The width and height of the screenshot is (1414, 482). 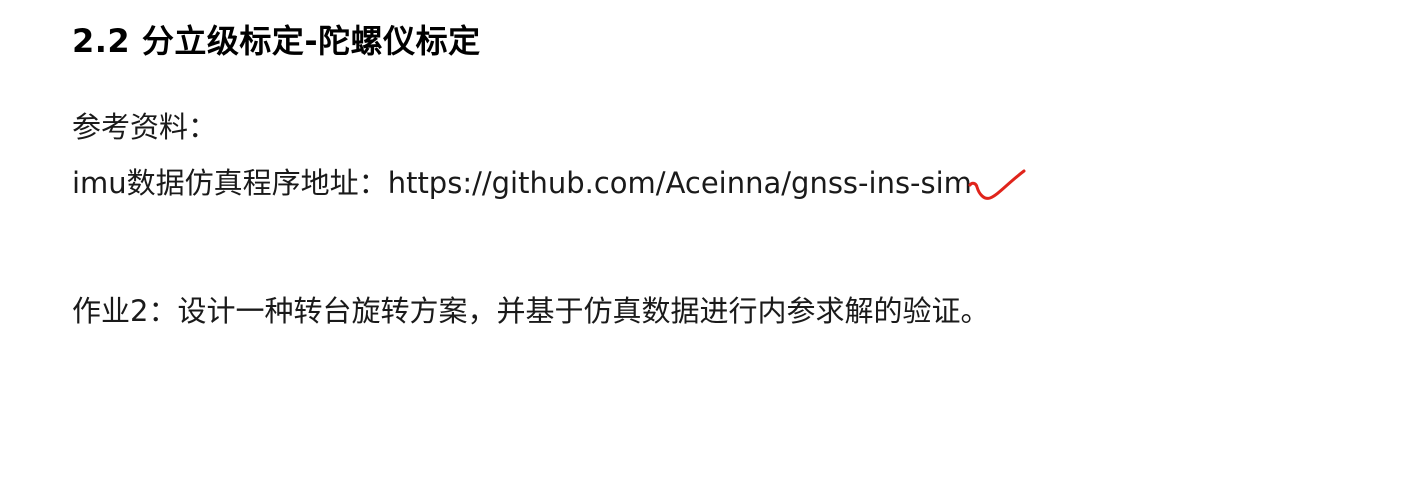 What do you see at coordinates (680, 183) in the screenshot?
I see `github-url-link: https://github.com/Aceinna/gnss-ins-sim` at bounding box center [680, 183].